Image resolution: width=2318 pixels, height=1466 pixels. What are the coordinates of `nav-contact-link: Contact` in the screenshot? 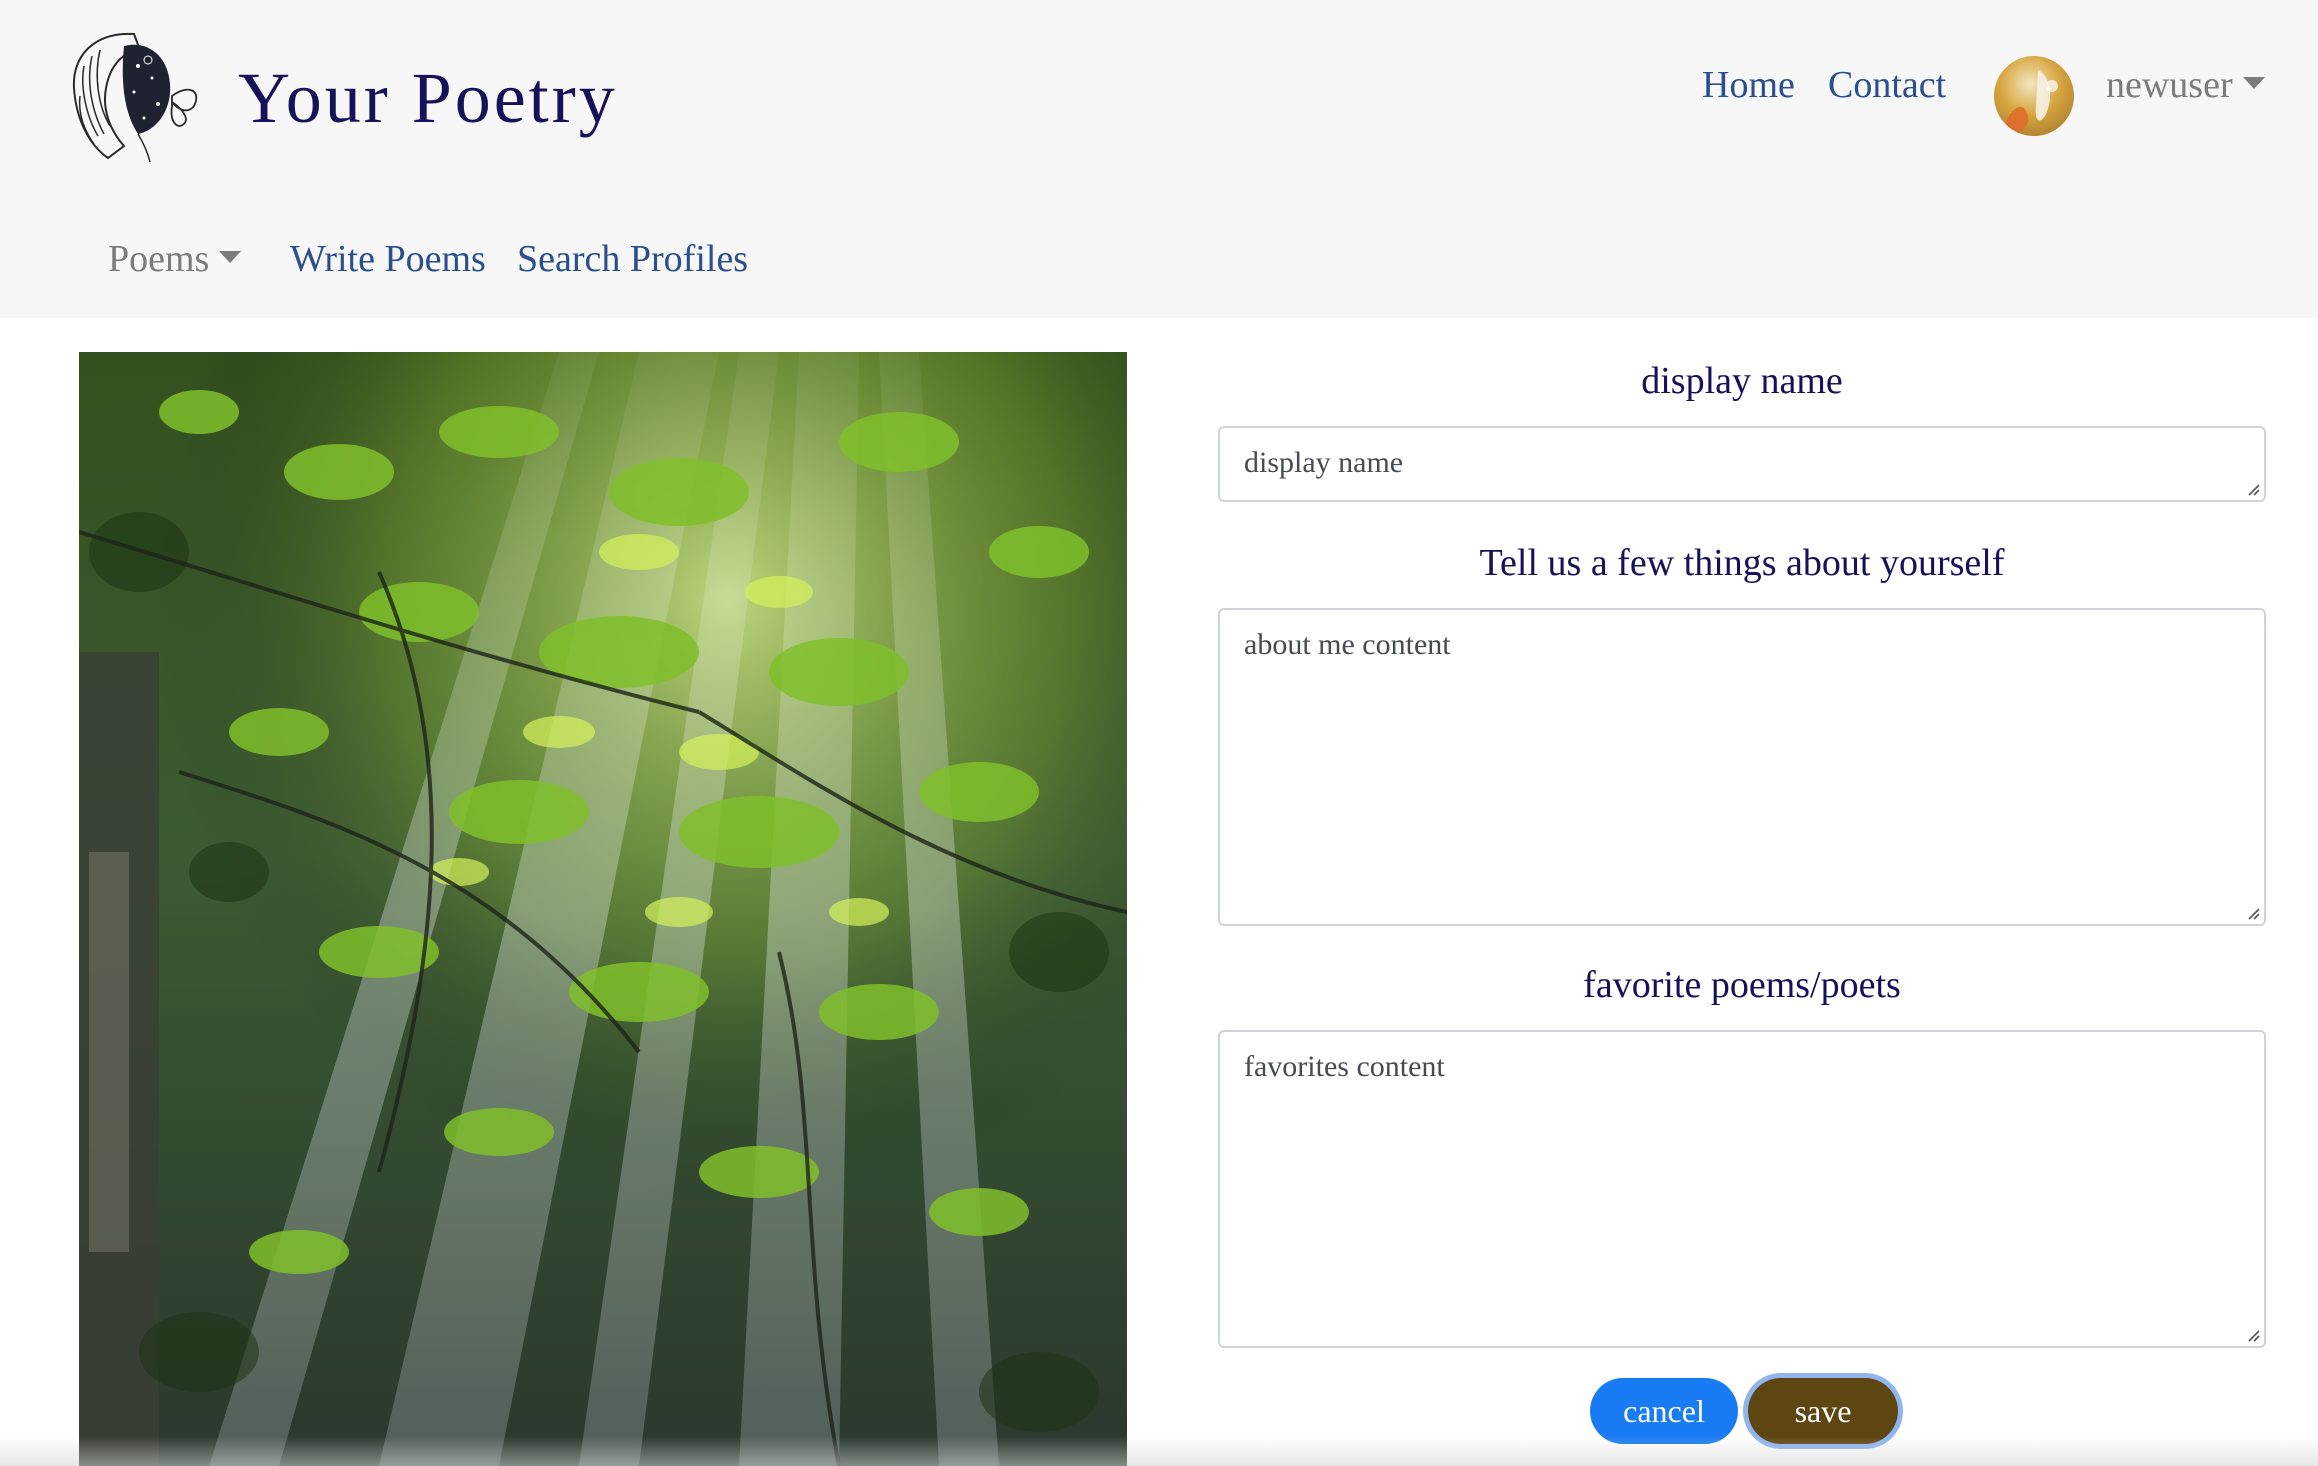 It's located at (1887, 85).